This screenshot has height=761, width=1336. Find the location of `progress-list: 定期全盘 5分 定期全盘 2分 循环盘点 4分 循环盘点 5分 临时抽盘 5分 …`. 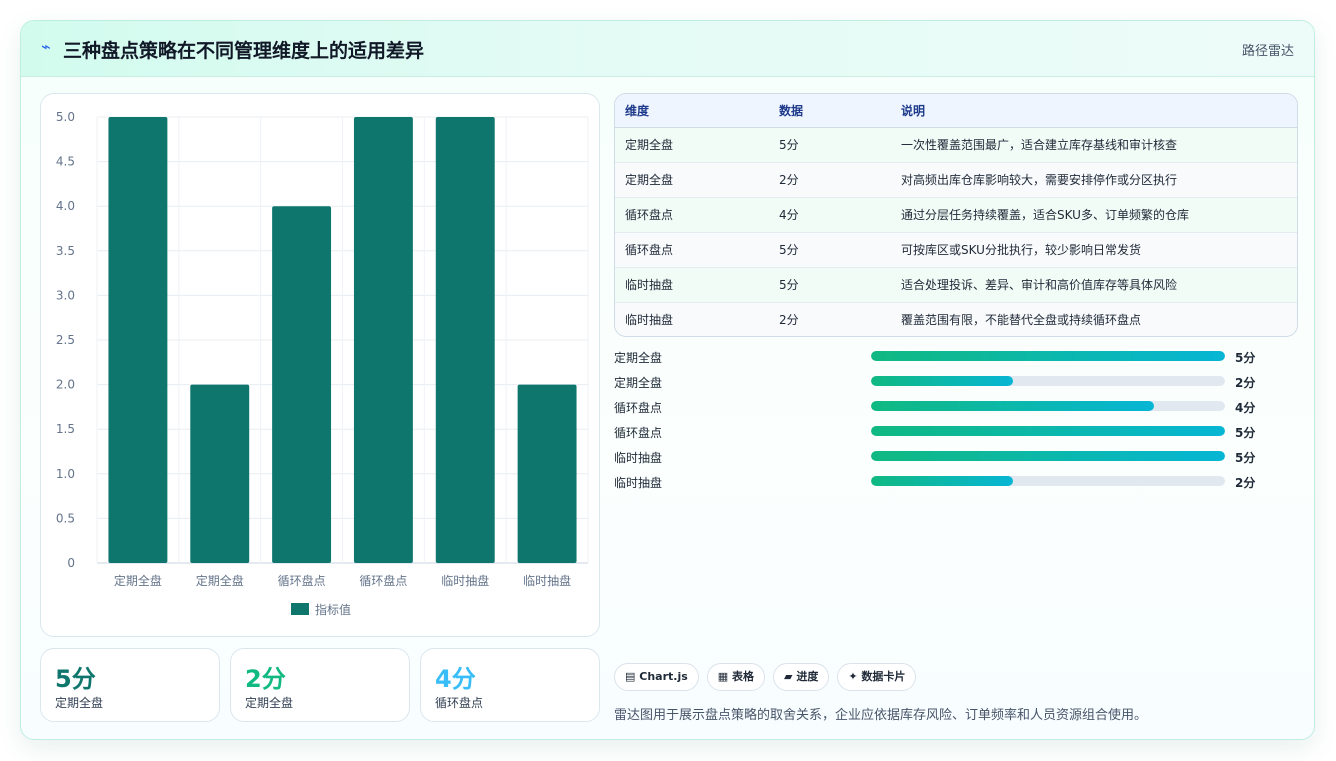

progress-list: 定期全盘 5分 定期全盘 2分 循环盘点 4分 循环盘点 5分 临时抽盘 5分 … is located at coordinates (956, 421).